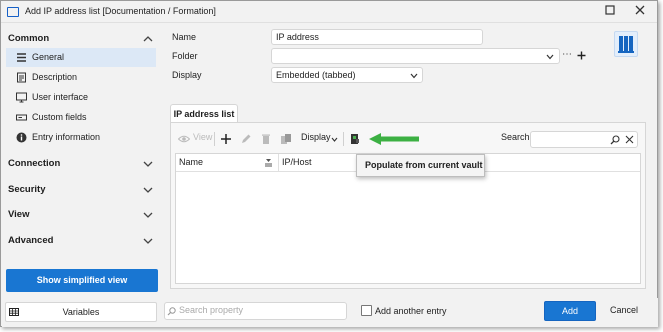 The image size is (663, 332). Describe the element at coordinates (59, 117) in the screenshot. I see `sidebar-item-label: Custom fields` at that location.